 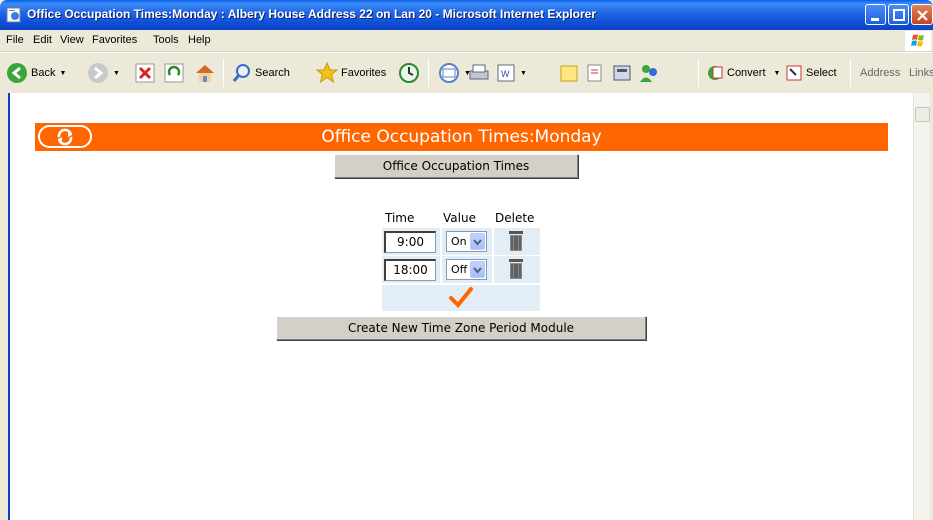 I want to click on convert-button: Convert ▼, so click(x=743, y=73).